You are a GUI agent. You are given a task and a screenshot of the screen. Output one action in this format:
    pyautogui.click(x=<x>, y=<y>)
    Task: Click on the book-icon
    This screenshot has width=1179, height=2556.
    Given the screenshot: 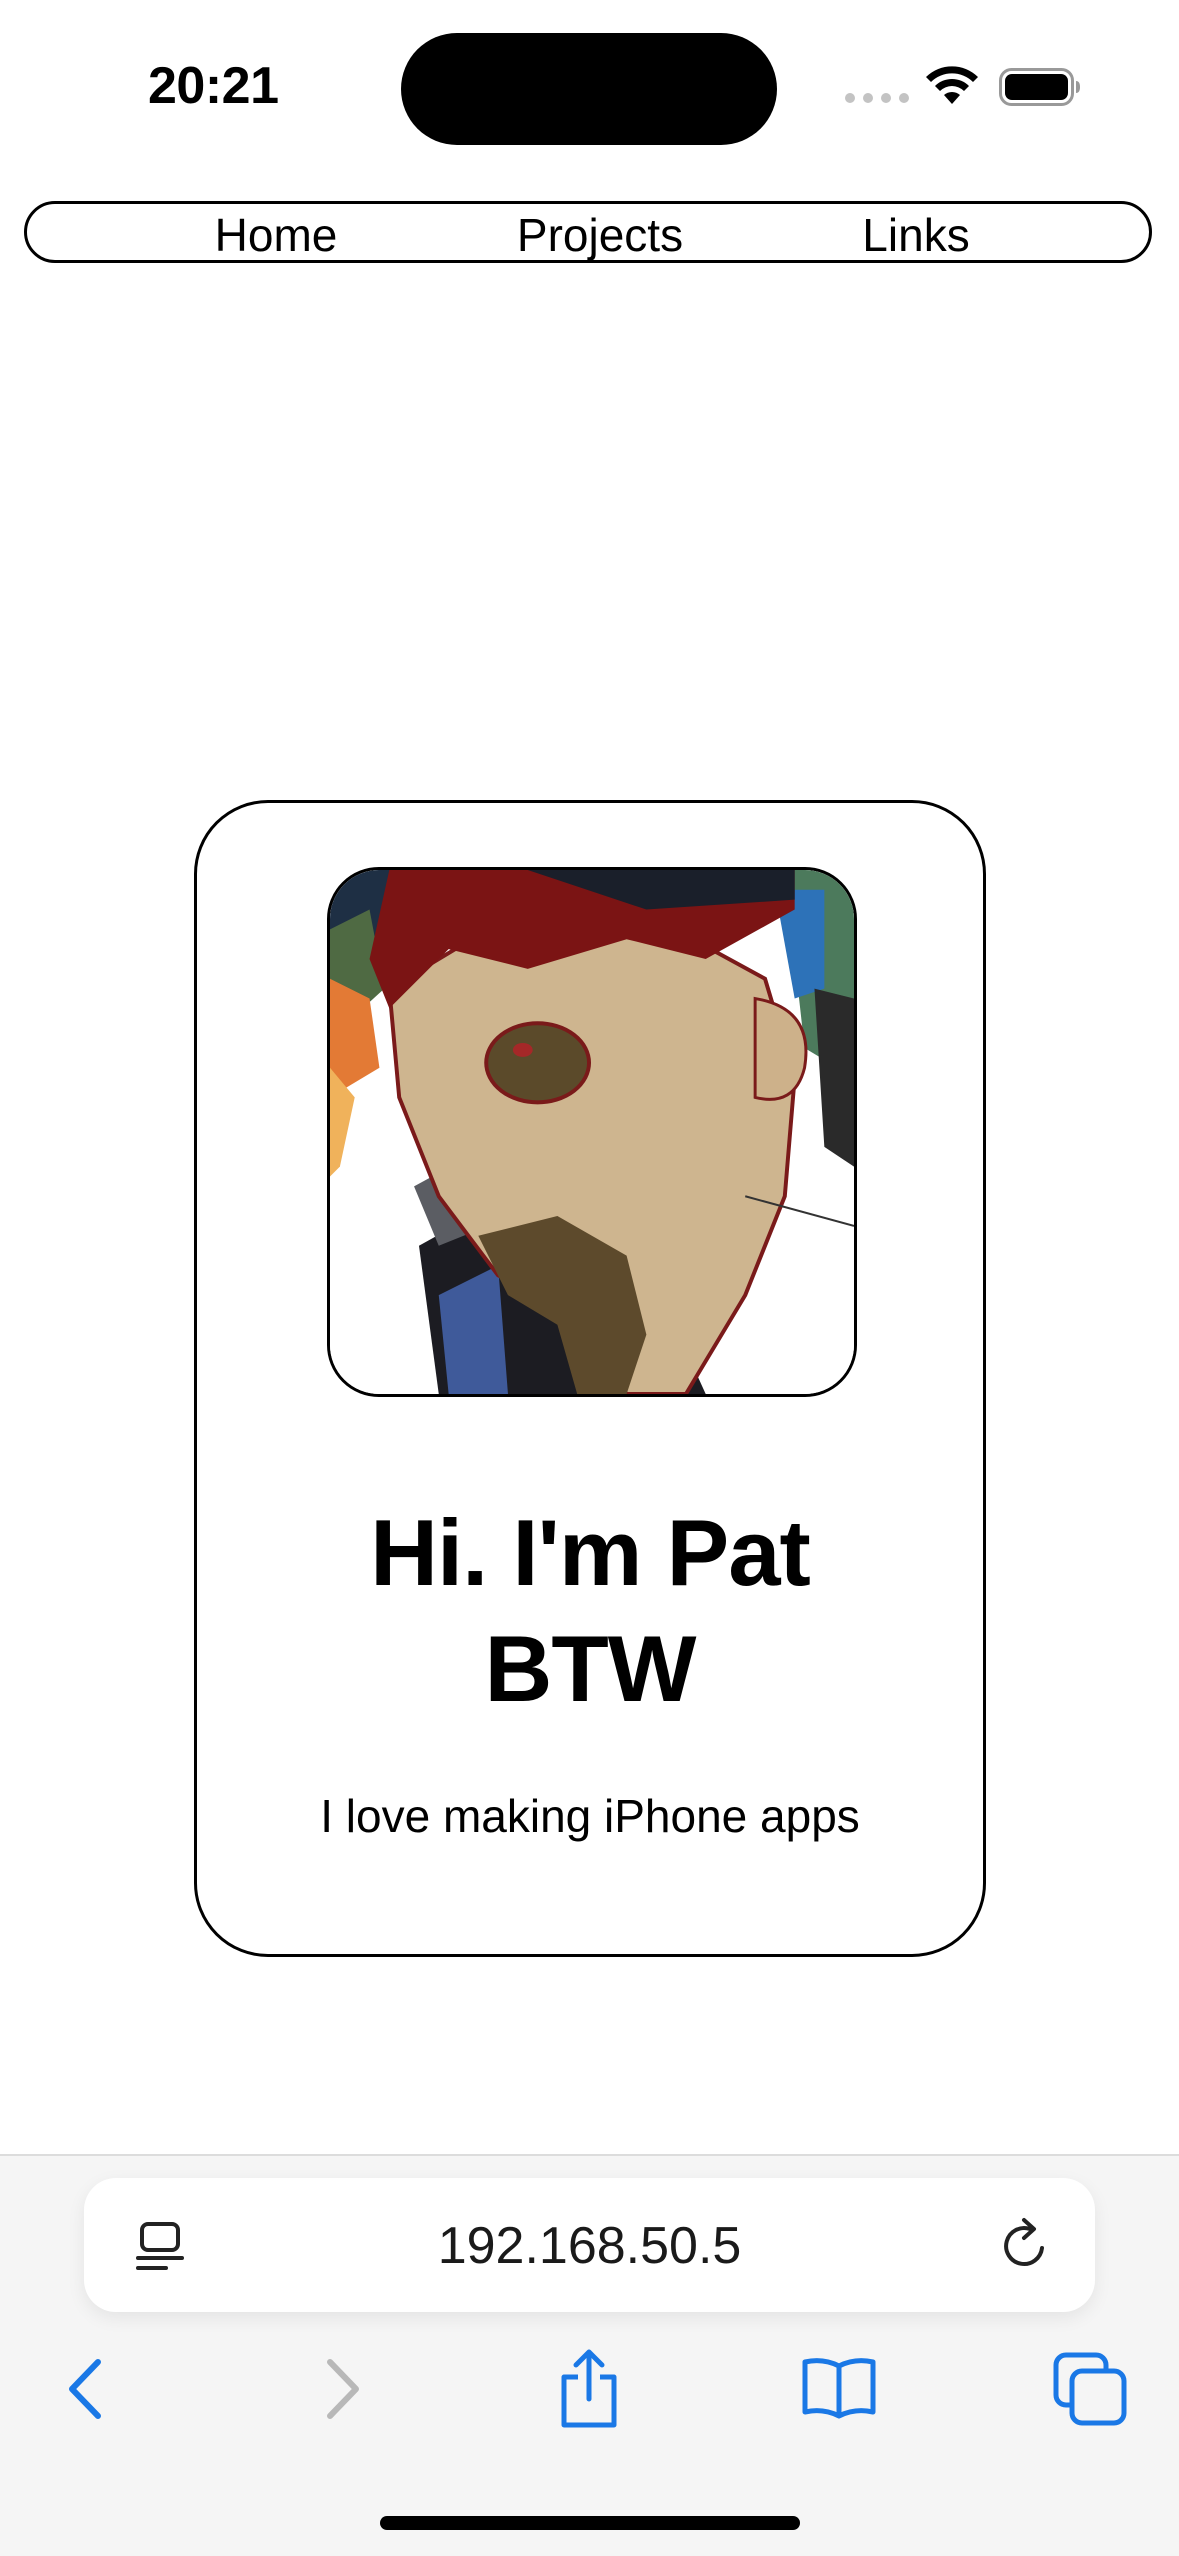 What is the action you would take?
    pyautogui.click(x=839, y=2388)
    